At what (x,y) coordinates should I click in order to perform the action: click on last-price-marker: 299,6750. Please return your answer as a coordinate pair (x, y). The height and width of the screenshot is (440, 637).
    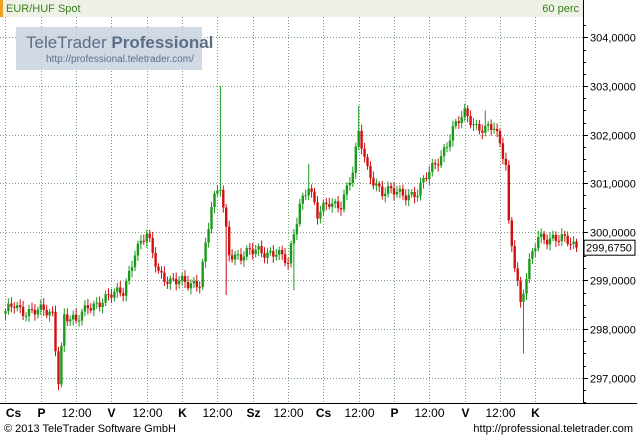
    Looking at the image, I should click on (609, 247).